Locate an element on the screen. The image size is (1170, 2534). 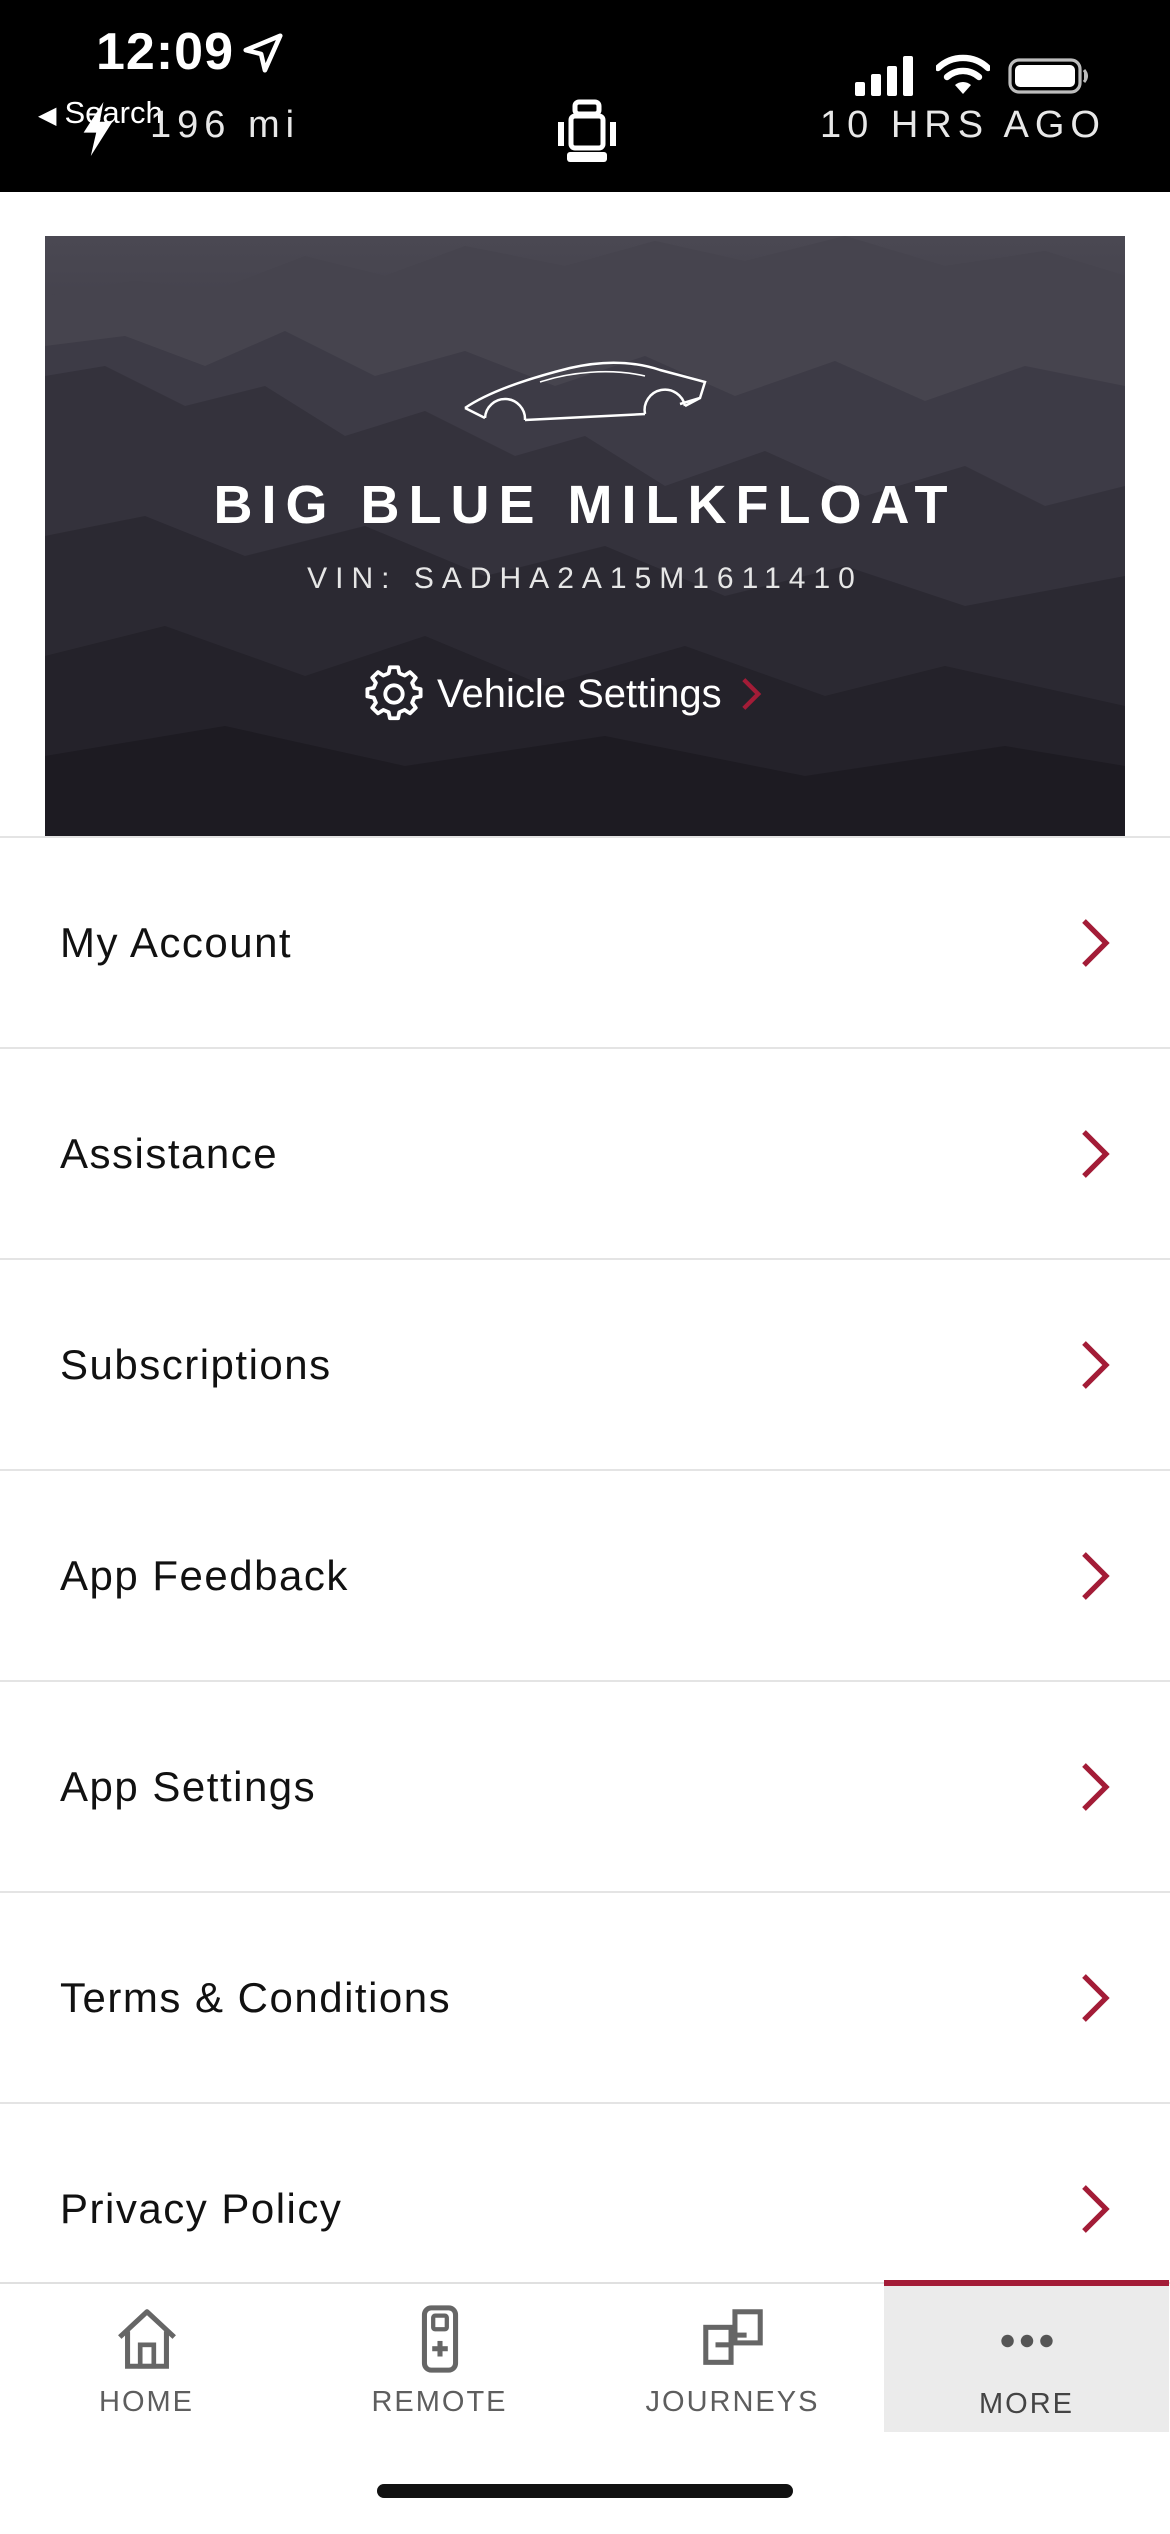
tab-more: MORE is located at coordinates (1026, 2356).